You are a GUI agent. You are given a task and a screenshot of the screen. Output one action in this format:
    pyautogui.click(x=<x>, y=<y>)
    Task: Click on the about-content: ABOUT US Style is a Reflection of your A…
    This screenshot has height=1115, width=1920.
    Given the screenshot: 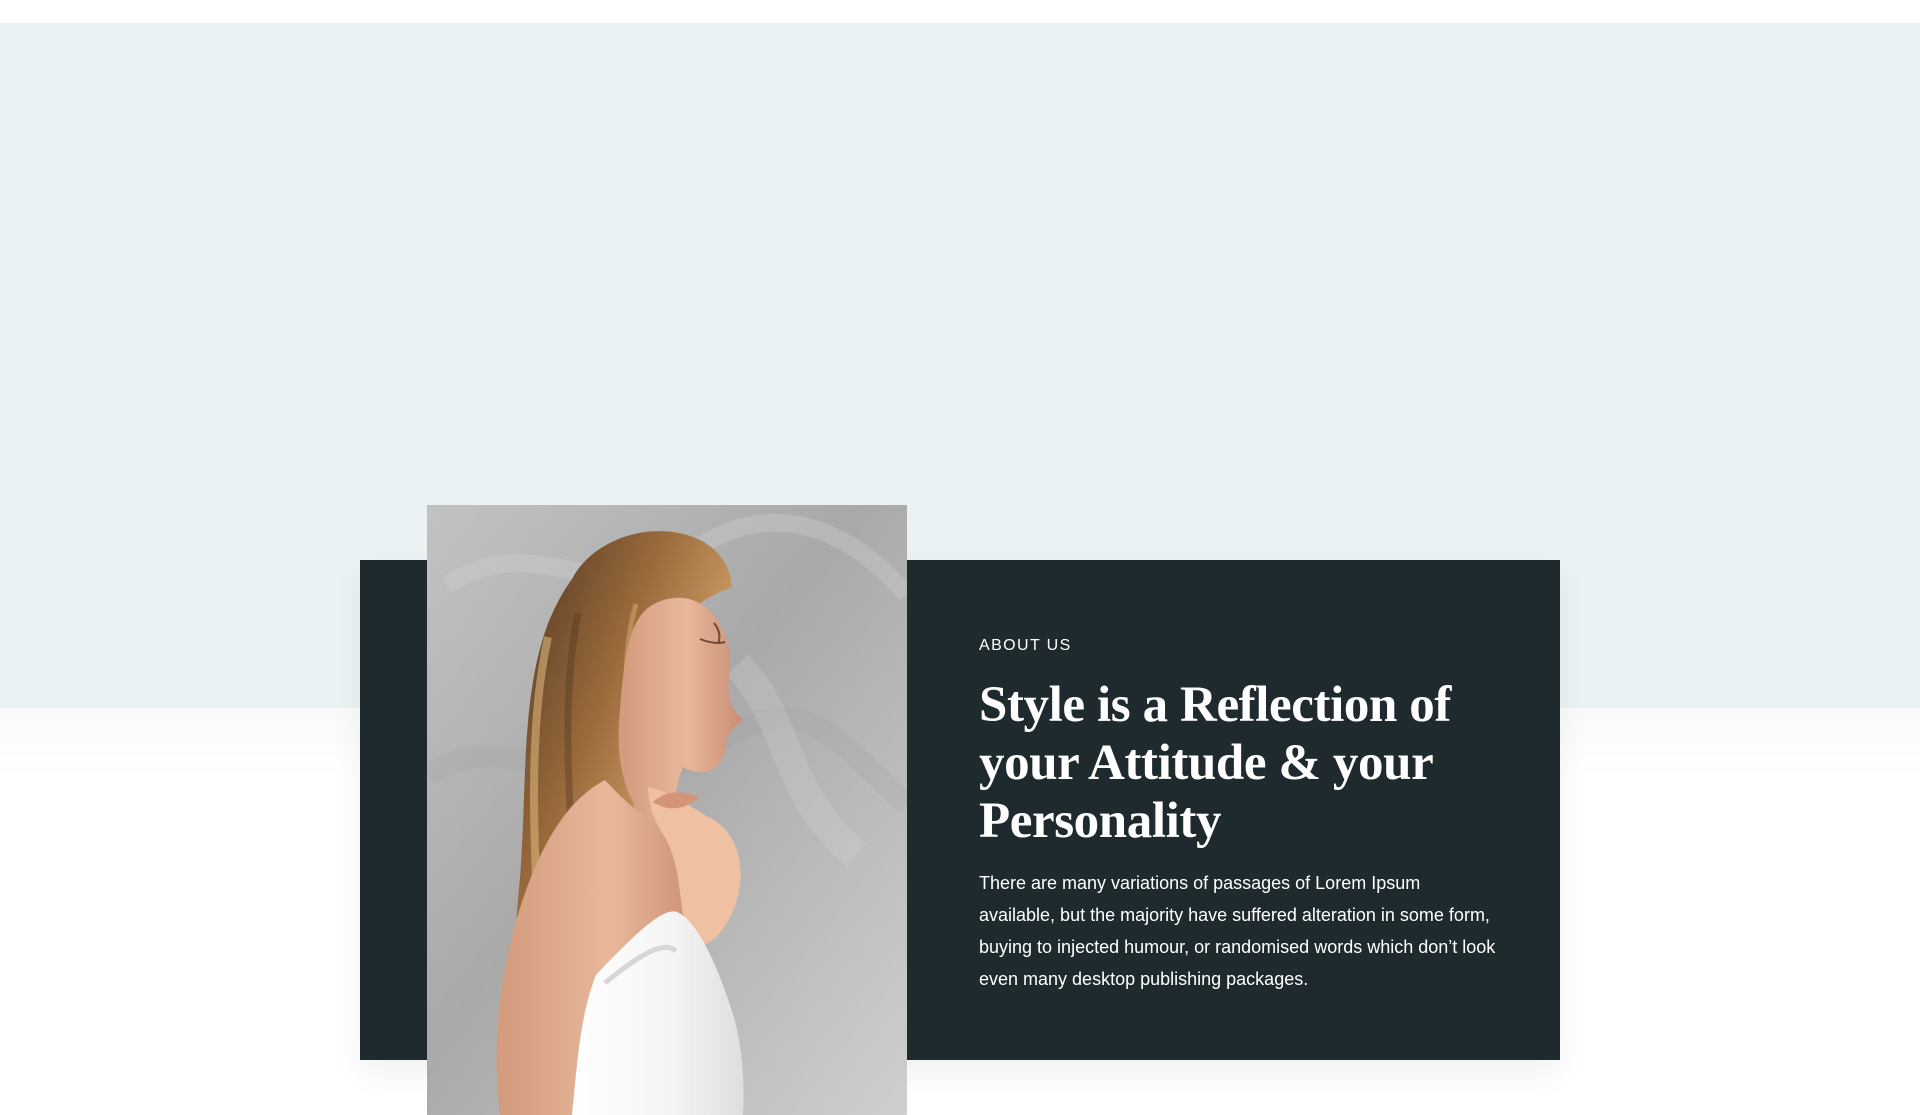 What is the action you would take?
    pyautogui.click(x=1239, y=815)
    